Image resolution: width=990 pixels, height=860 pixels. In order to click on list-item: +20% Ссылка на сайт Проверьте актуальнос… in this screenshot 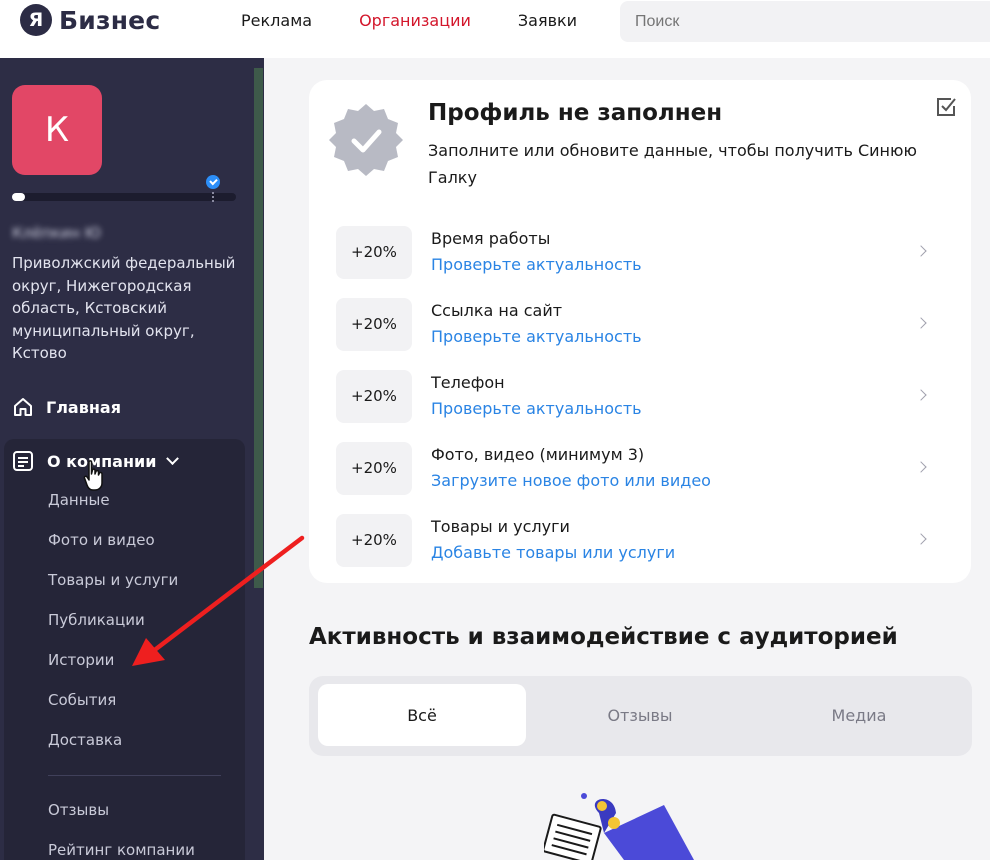, I will do `click(646, 324)`.